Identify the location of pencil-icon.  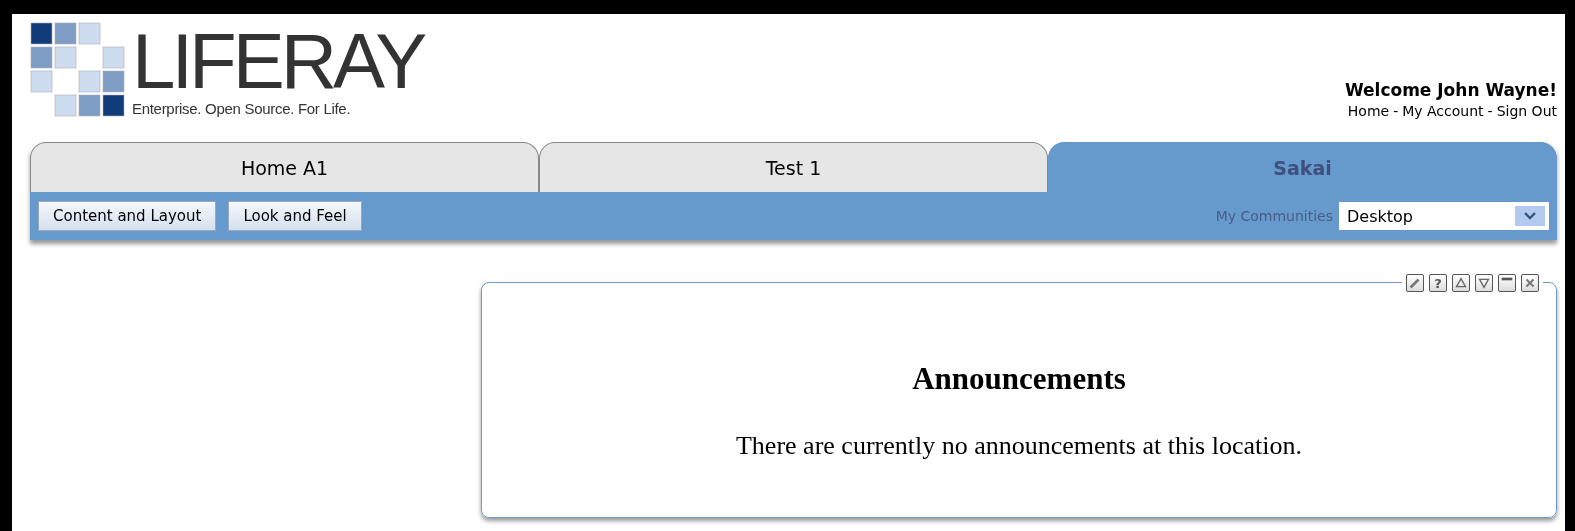
(1415, 283).